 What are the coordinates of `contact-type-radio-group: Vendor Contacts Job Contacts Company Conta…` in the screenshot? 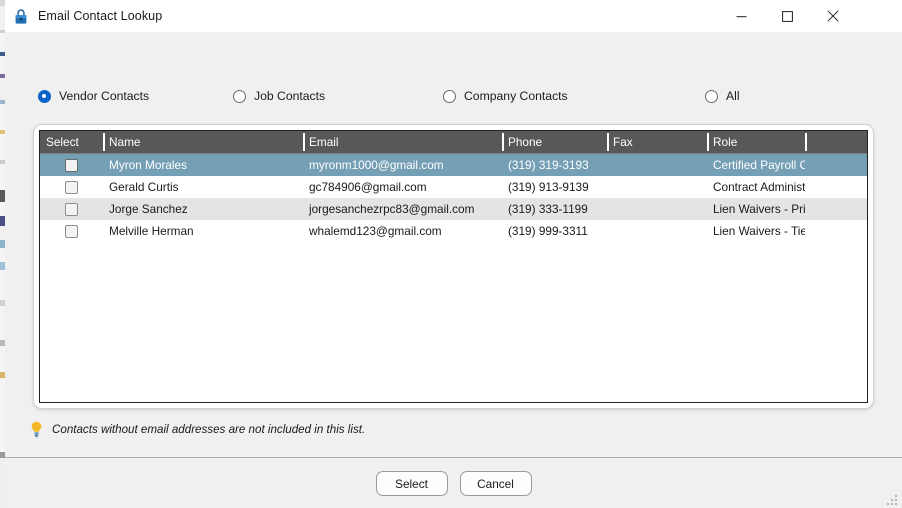 It's located at (453, 96).